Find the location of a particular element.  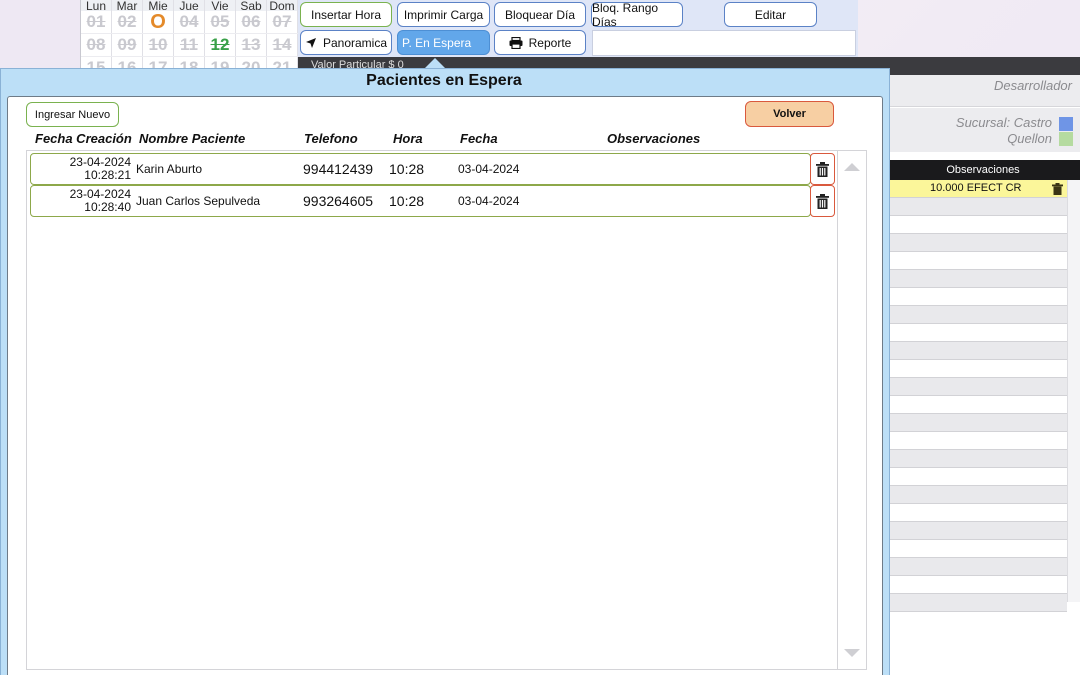

created-time: 10:28:40 is located at coordinates (107, 207).